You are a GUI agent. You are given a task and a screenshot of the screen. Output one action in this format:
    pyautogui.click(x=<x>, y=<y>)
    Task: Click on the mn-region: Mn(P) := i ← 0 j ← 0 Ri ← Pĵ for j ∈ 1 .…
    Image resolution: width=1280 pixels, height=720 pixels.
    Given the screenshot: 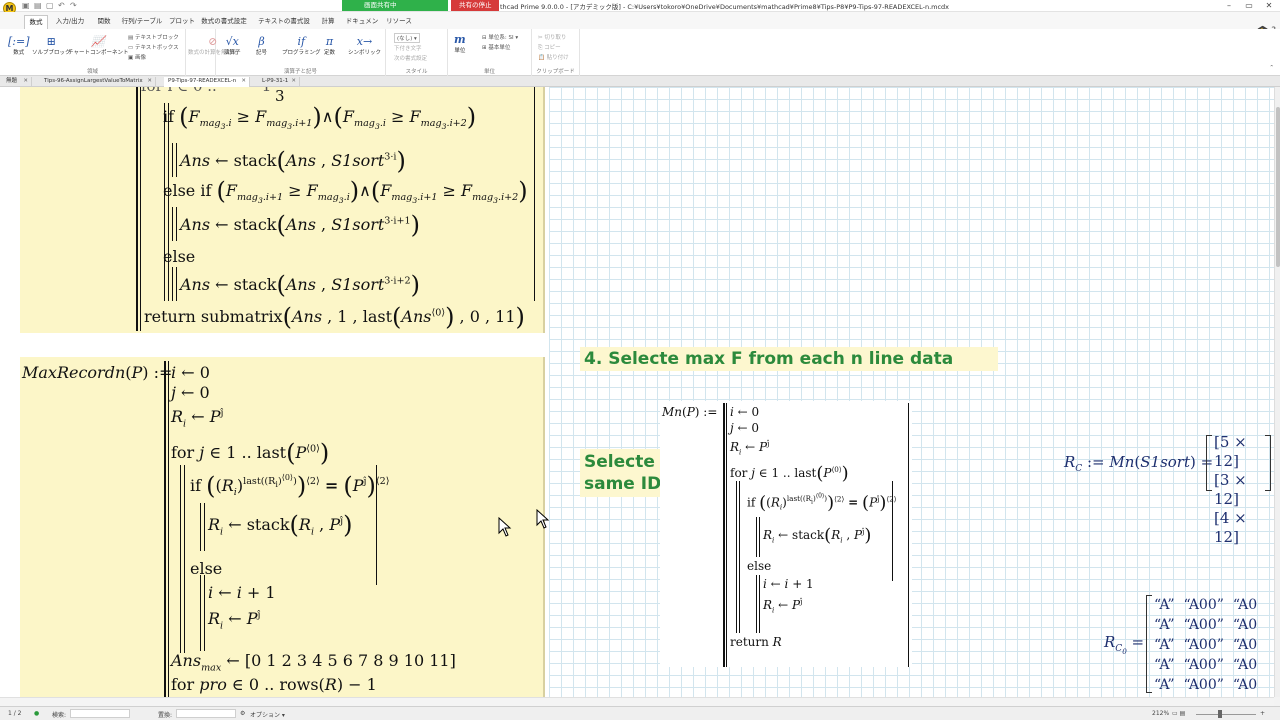 What is the action you would take?
    pyautogui.click(x=786, y=534)
    